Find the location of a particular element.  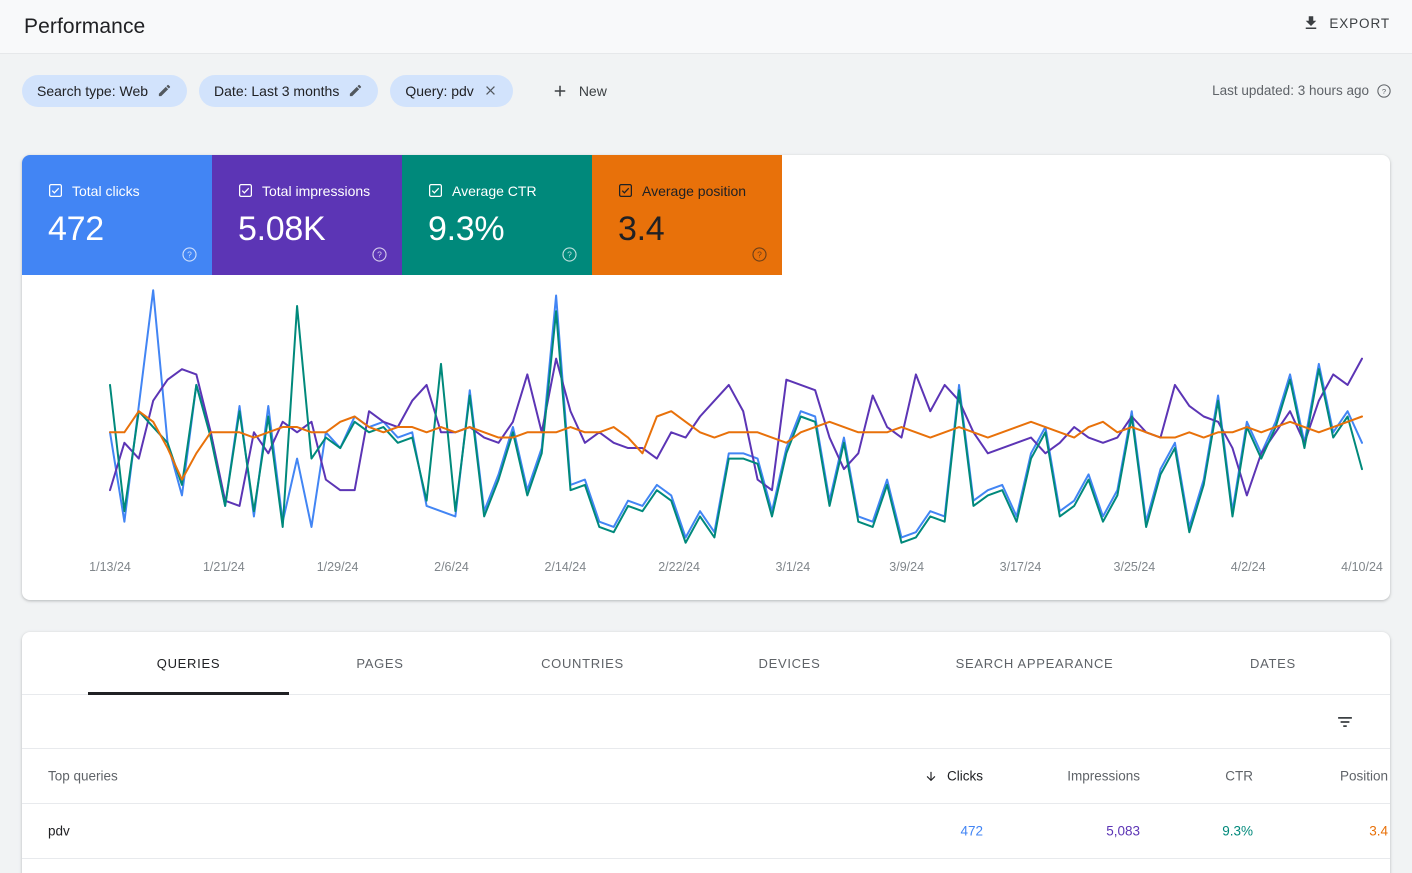

table-row: pdv 472 5,083 9.3% 3.4 is located at coordinates (706, 831).